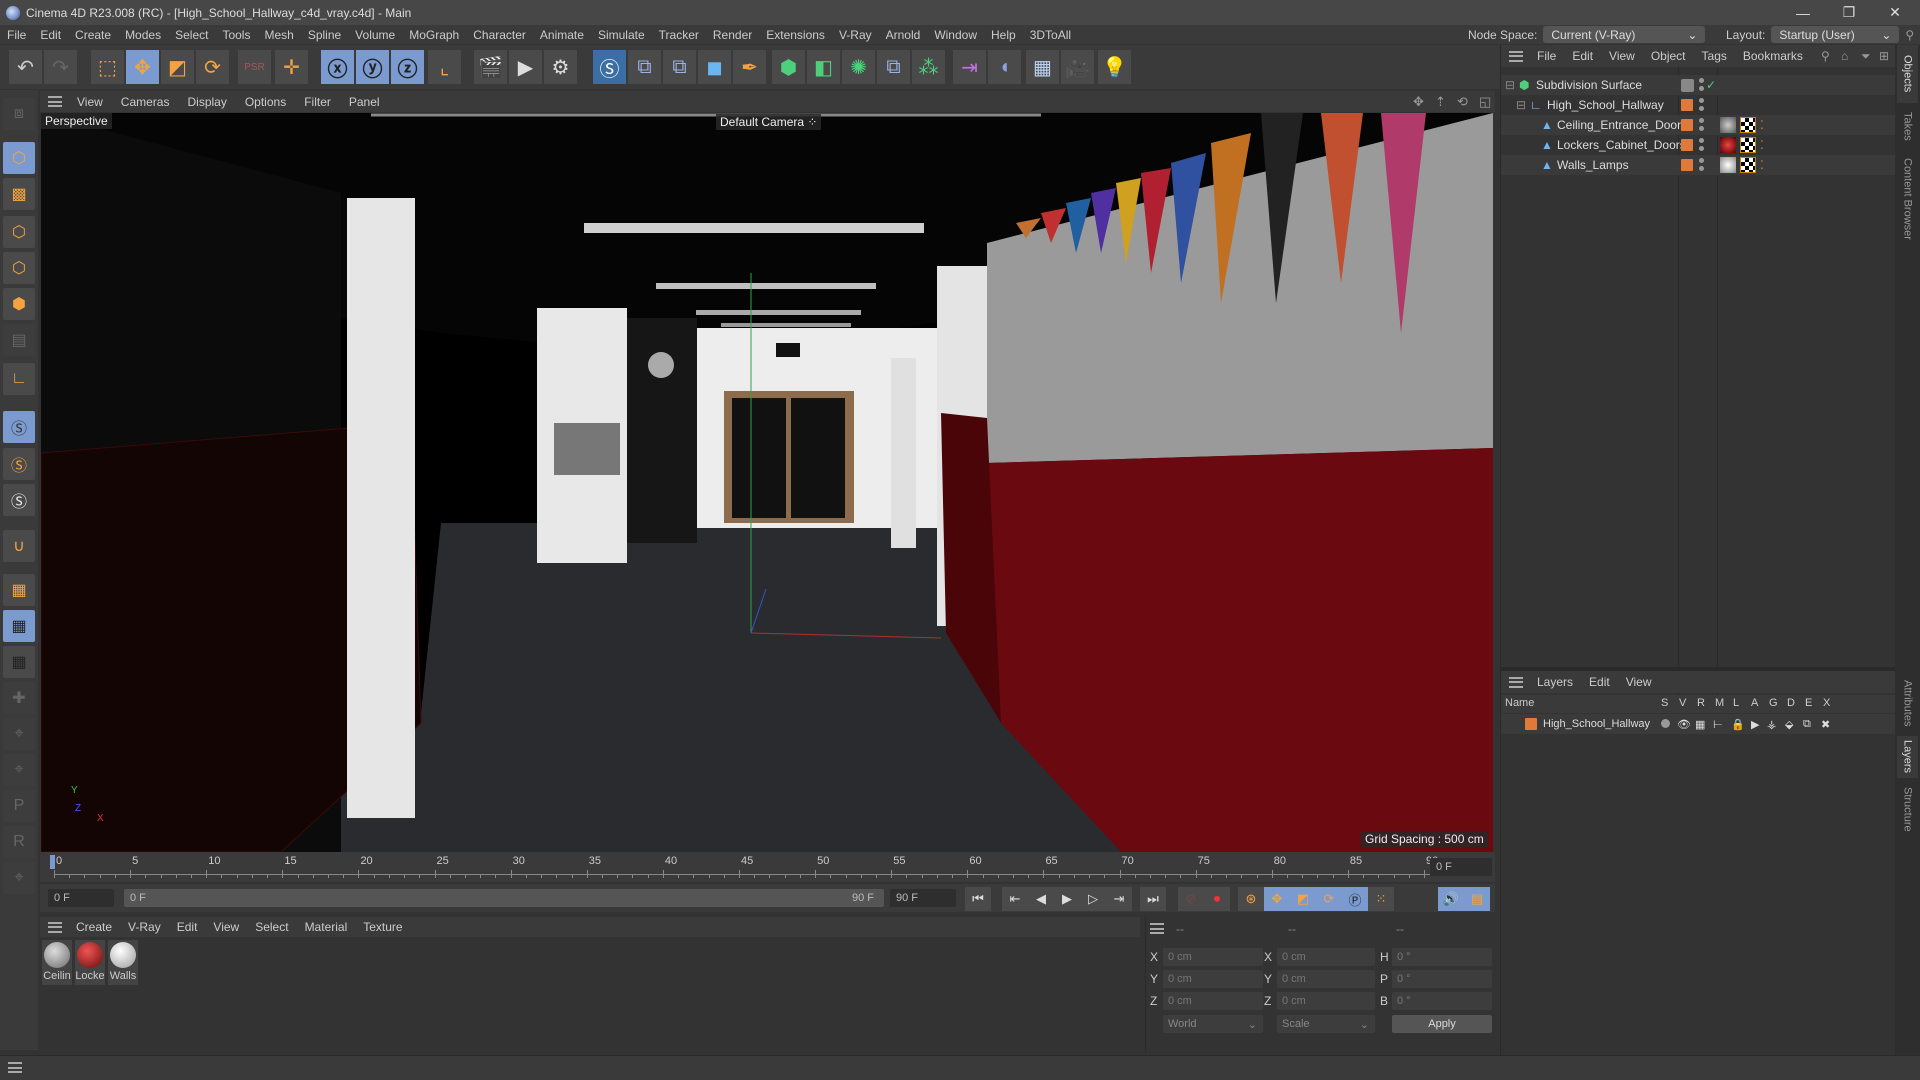 The width and height of the screenshot is (1920, 1080). What do you see at coordinates (1050, 35) in the screenshot?
I see `menu-3dtoall: 3DToAll` at bounding box center [1050, 35].